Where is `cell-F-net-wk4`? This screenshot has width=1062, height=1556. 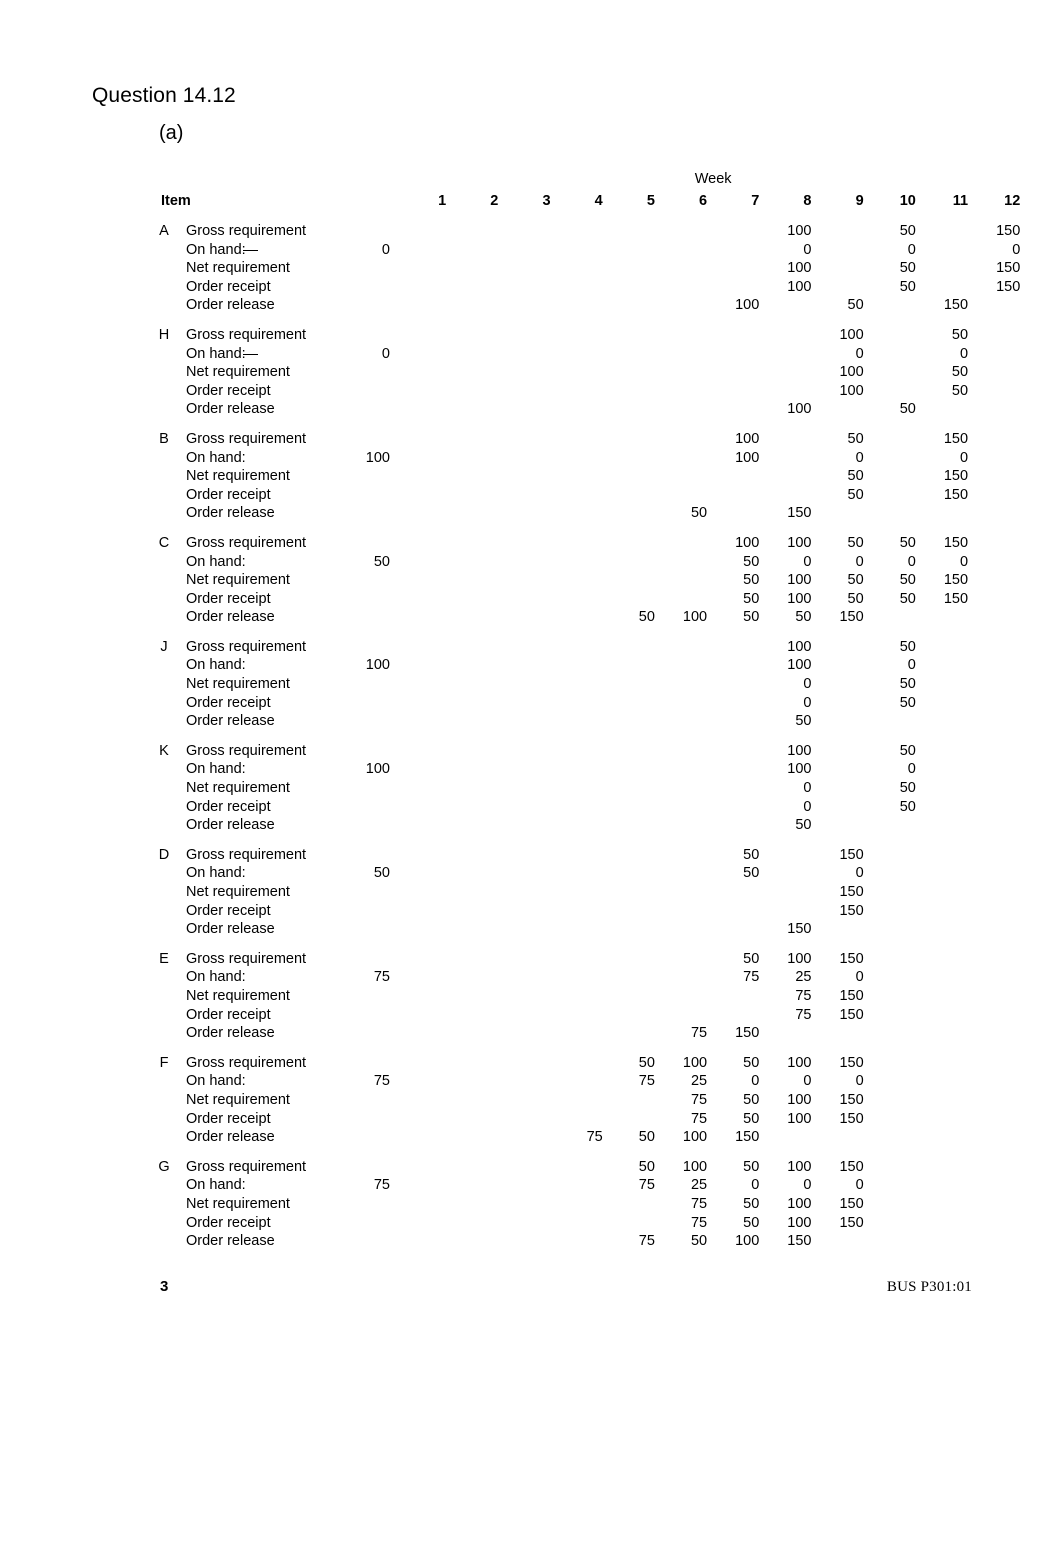 cell-F-net-wk4 is located at coordinates (583, 1100).